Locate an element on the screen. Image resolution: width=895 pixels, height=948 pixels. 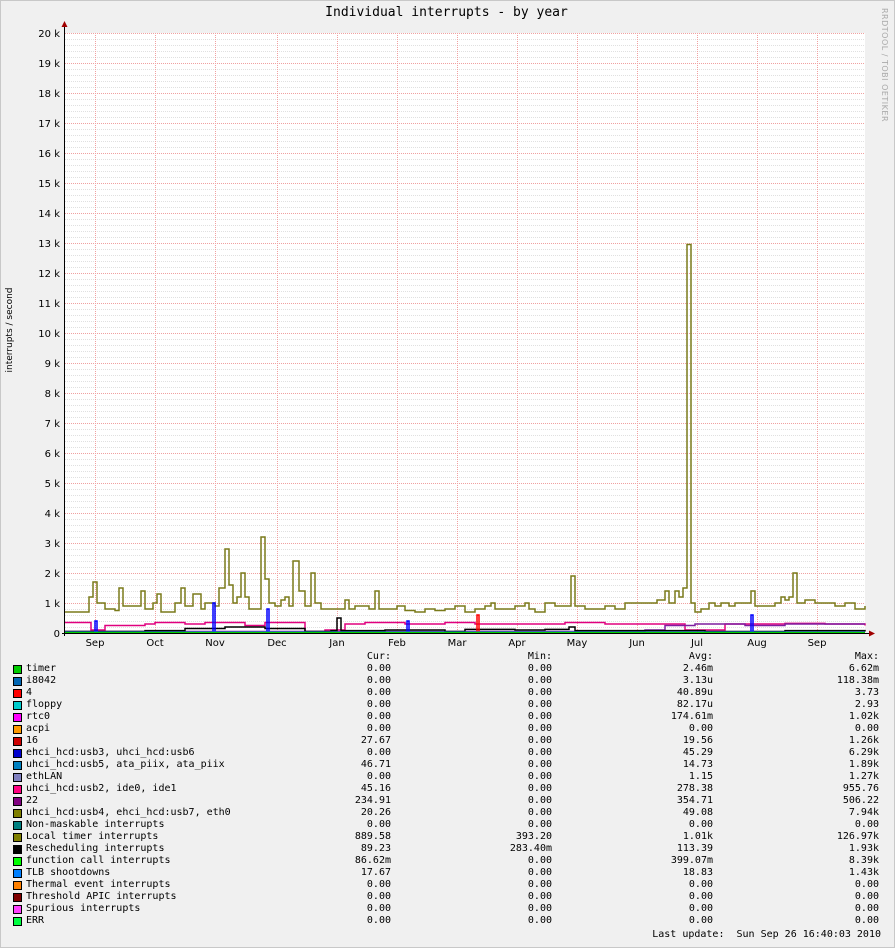
y-axis-arrow is located at coordinates (64, 24).